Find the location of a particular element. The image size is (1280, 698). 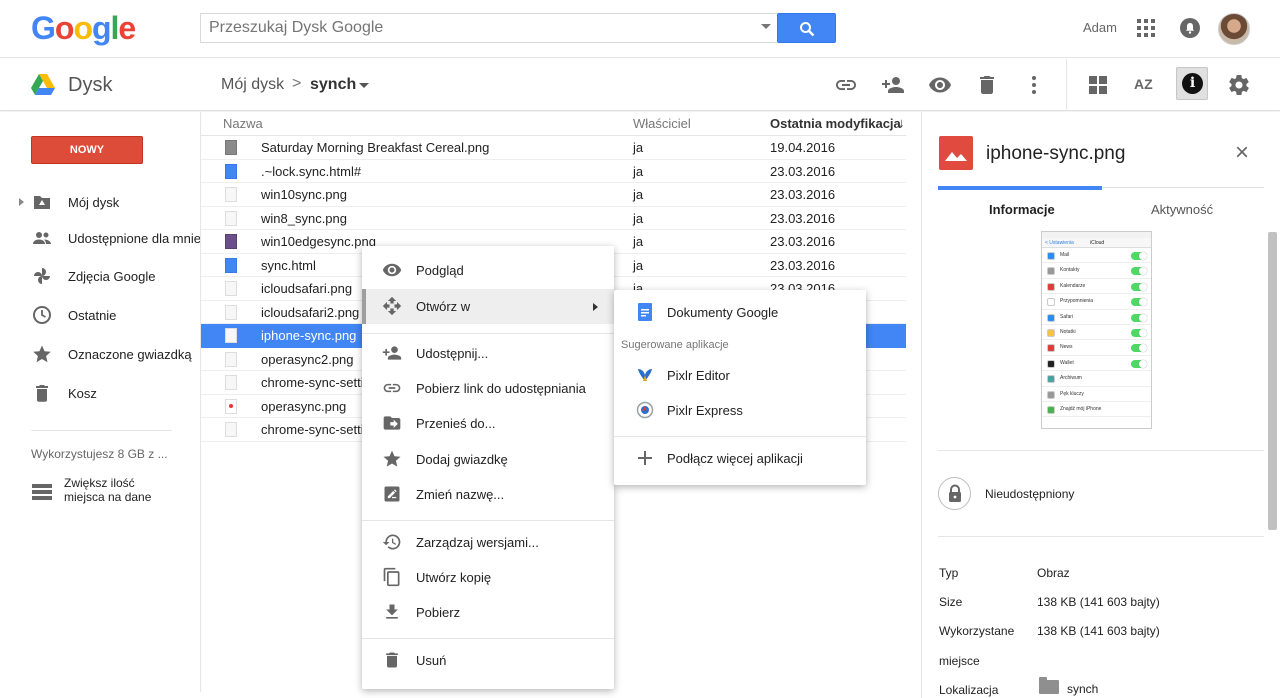

submenu-item-label: Dokumenty Google is located at coordinates (723, 312).